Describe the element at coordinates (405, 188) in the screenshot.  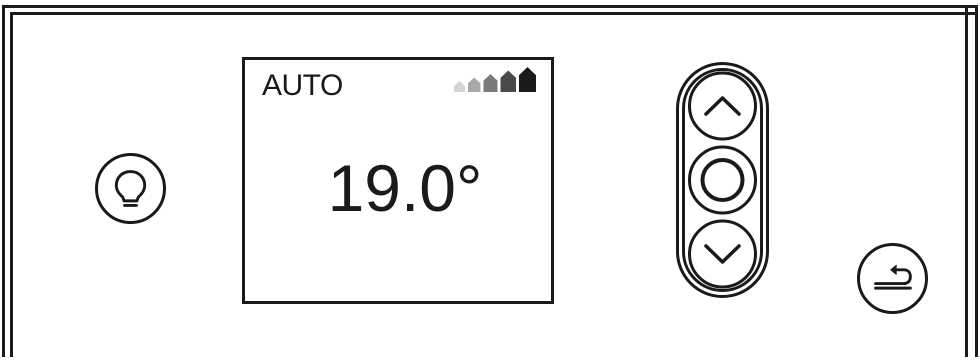
I see `temperature-readout: 19.0°` at that location.